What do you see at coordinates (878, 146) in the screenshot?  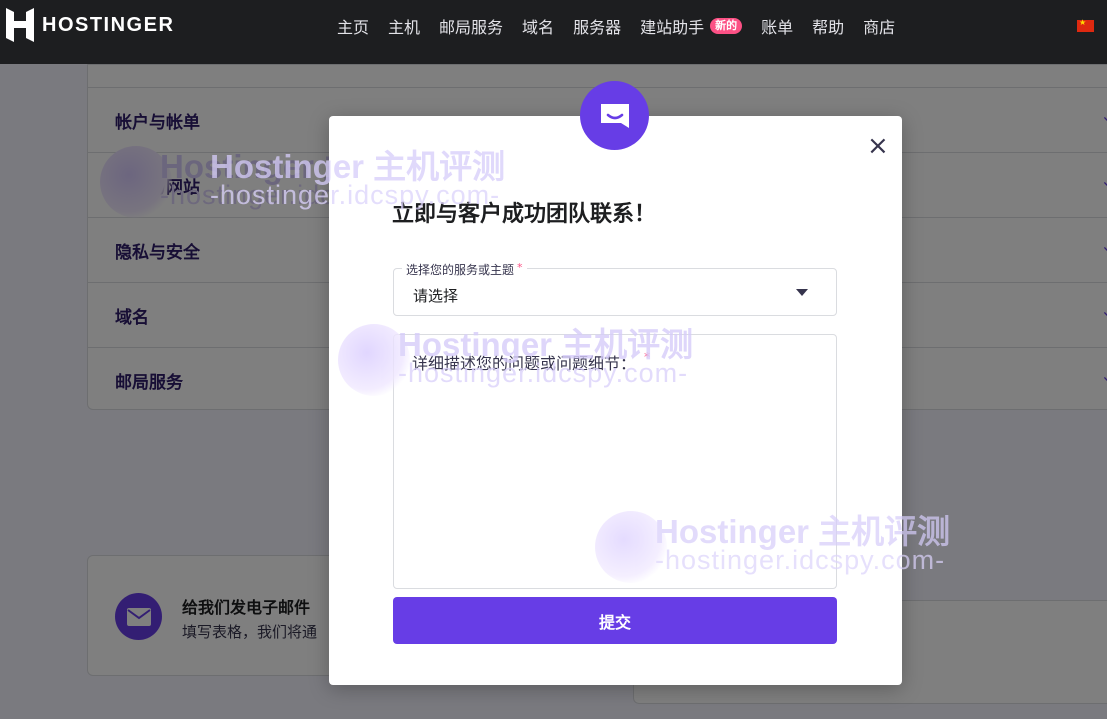 I see `close-icon: ×` at bounding box center [878, 146].